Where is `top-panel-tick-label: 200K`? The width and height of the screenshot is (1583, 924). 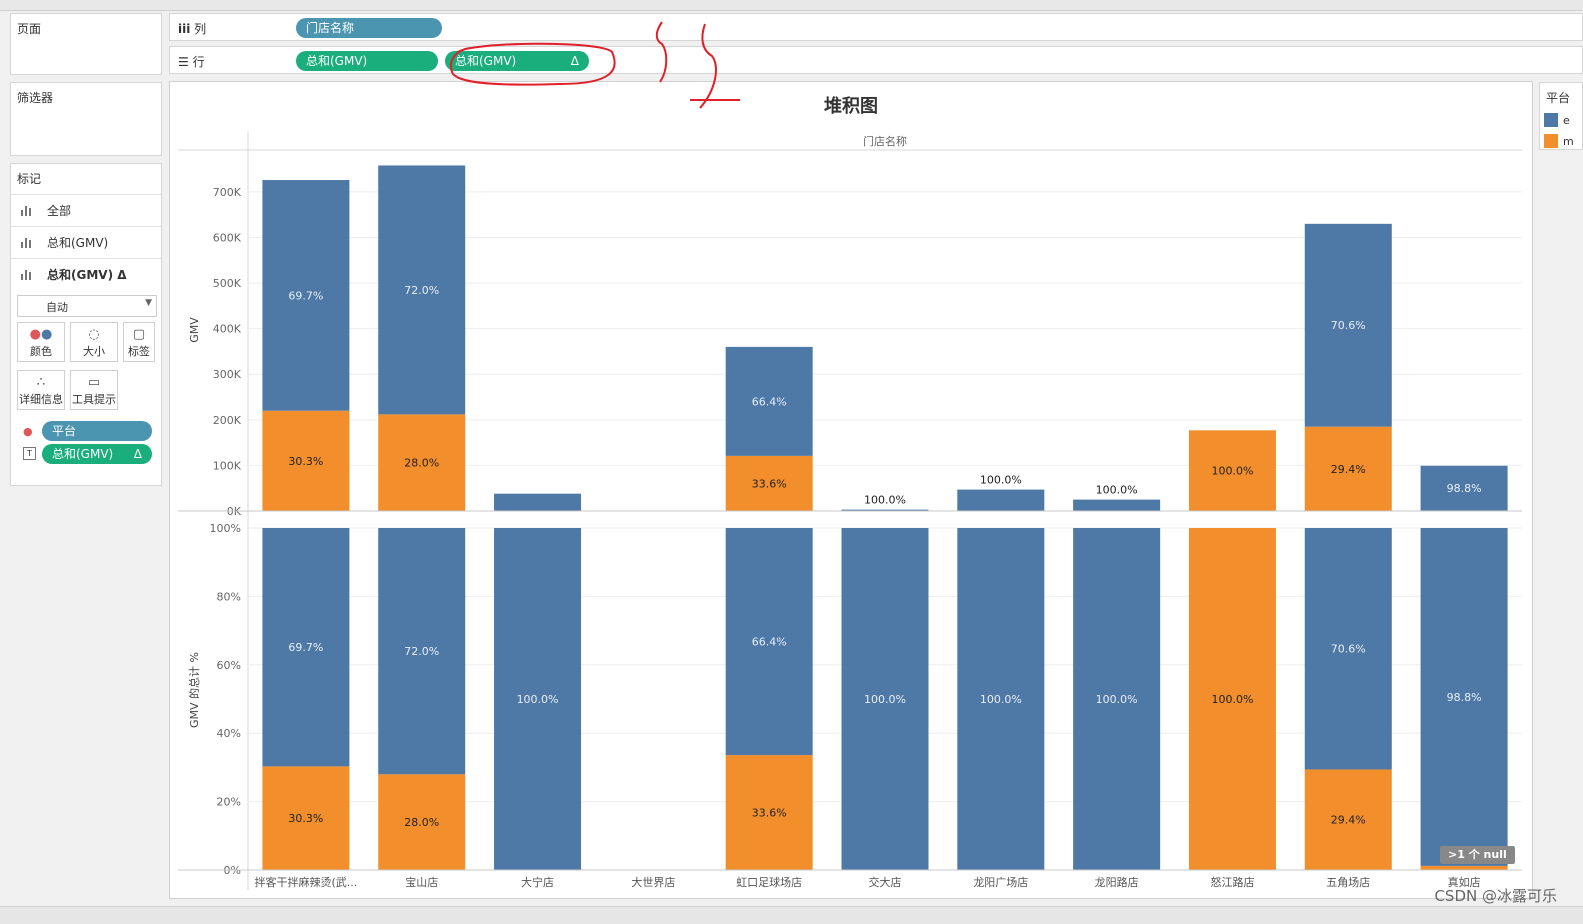 top-panel-tick-label: 200K is located at coordinates (227, 420).